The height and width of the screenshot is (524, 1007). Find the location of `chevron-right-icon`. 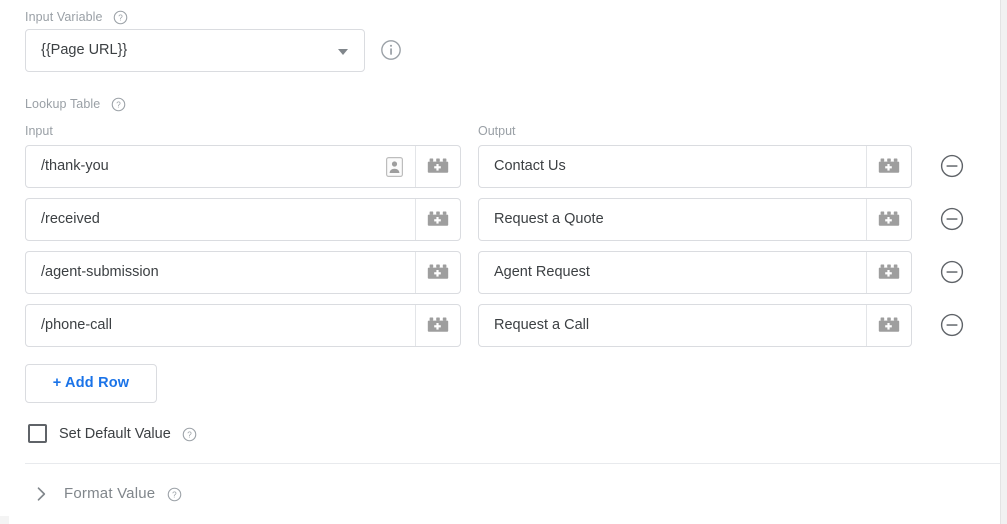

chevron-right-icon is located at coordinates (41, 494).